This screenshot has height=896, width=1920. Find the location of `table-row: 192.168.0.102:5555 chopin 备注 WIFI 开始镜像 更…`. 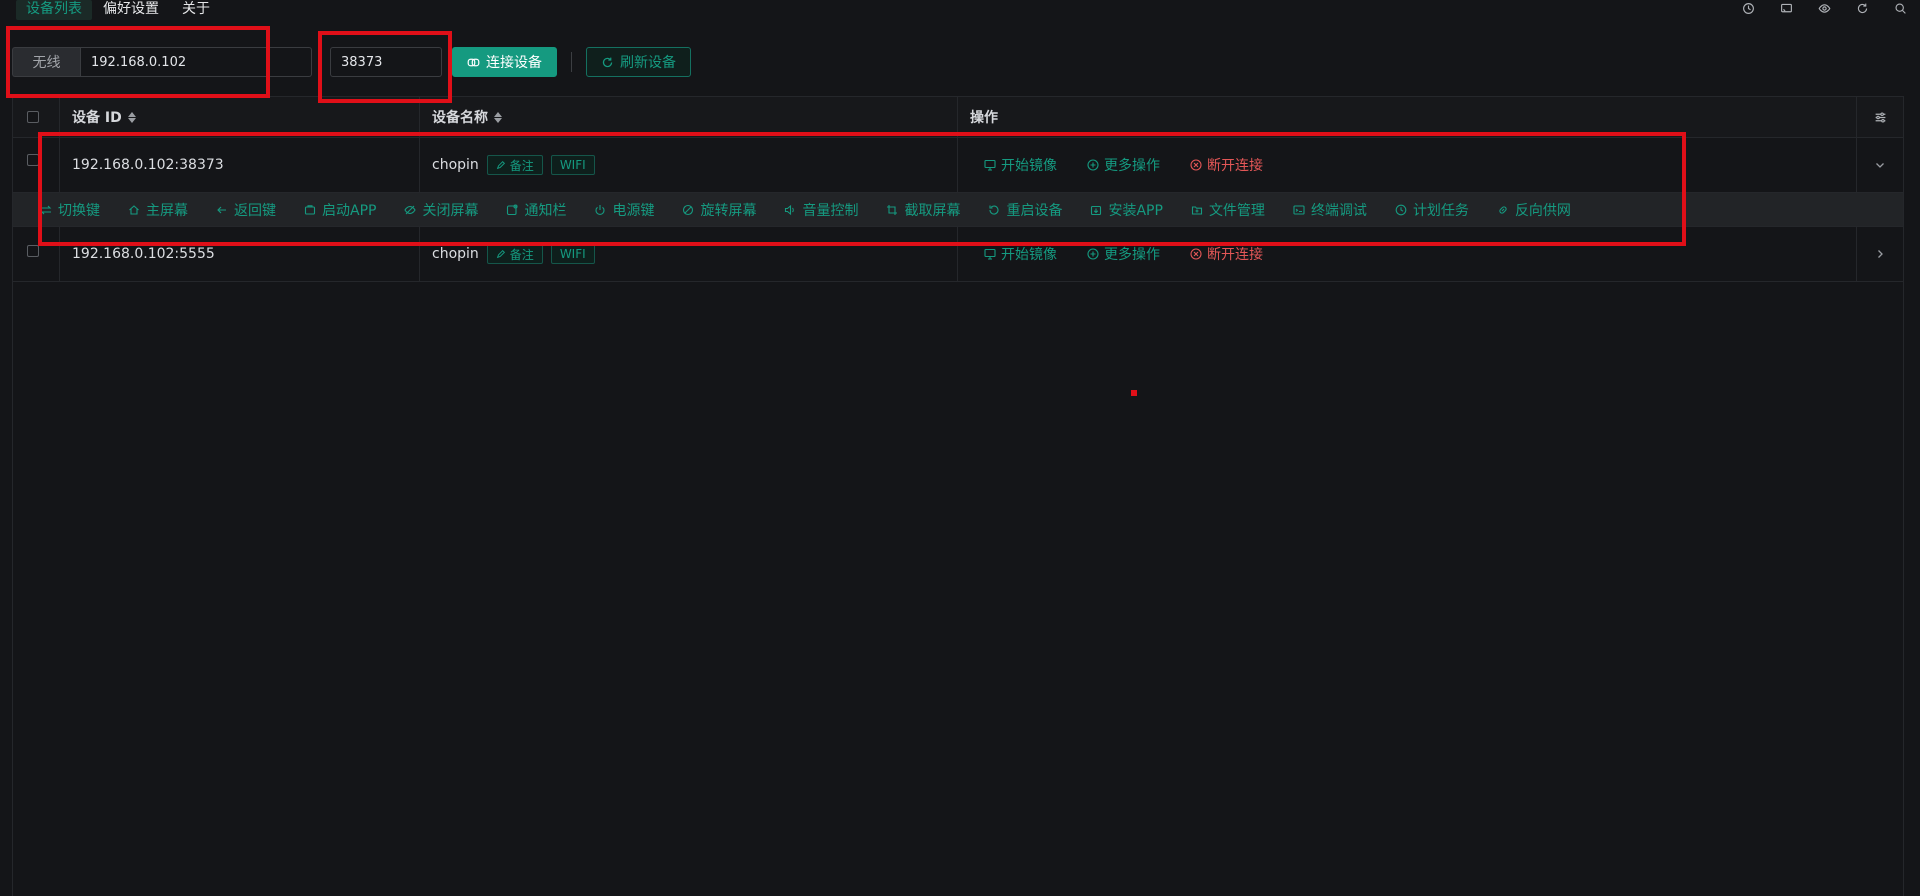

table-row: 192.168.0.102:5555 chopin 备注 WIFI 开始镜像 更… is located at coordinates (958, 254).